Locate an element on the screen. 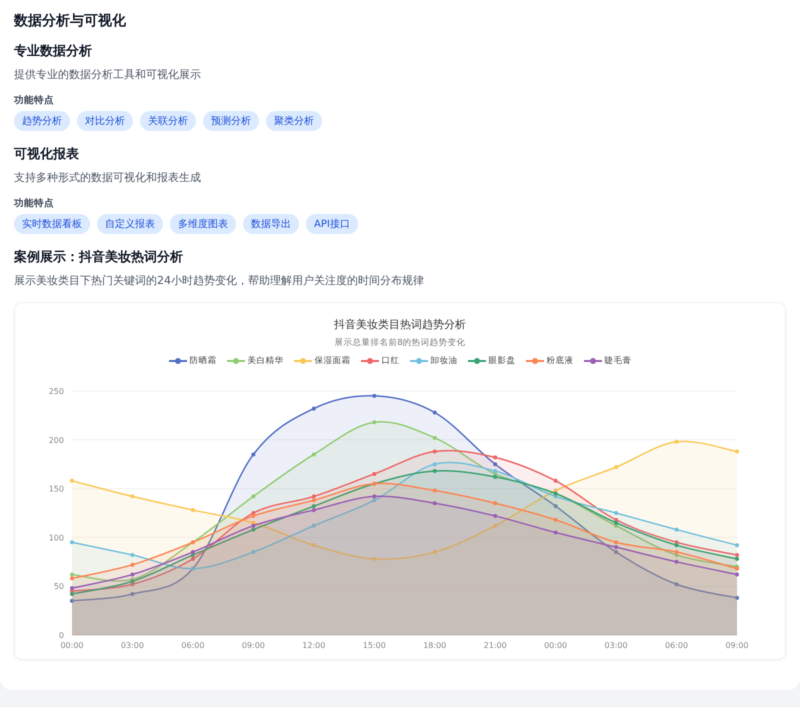 This screenshot has height=707, width=800. y-axis-label: 250 is located at coordinates (56, 391).